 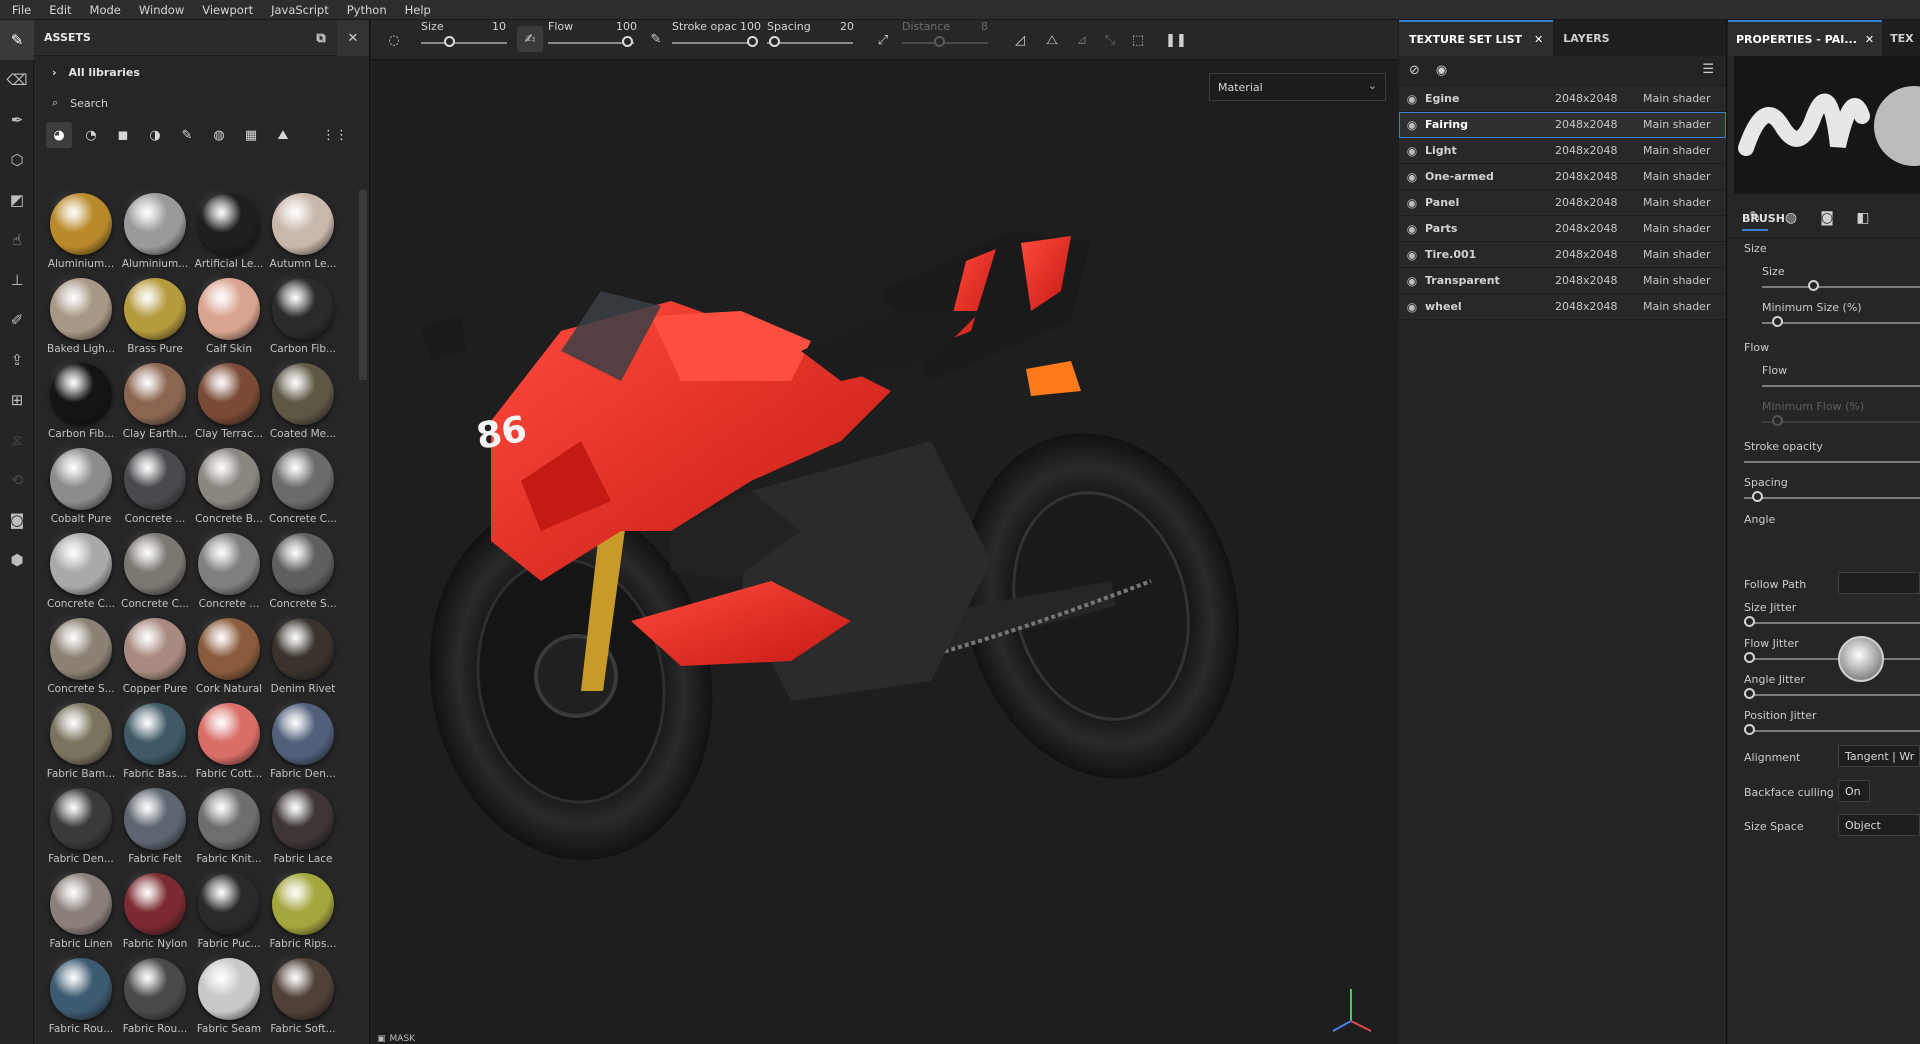 I want to click on min-size-slider-track, so click(x=1841, y=323).